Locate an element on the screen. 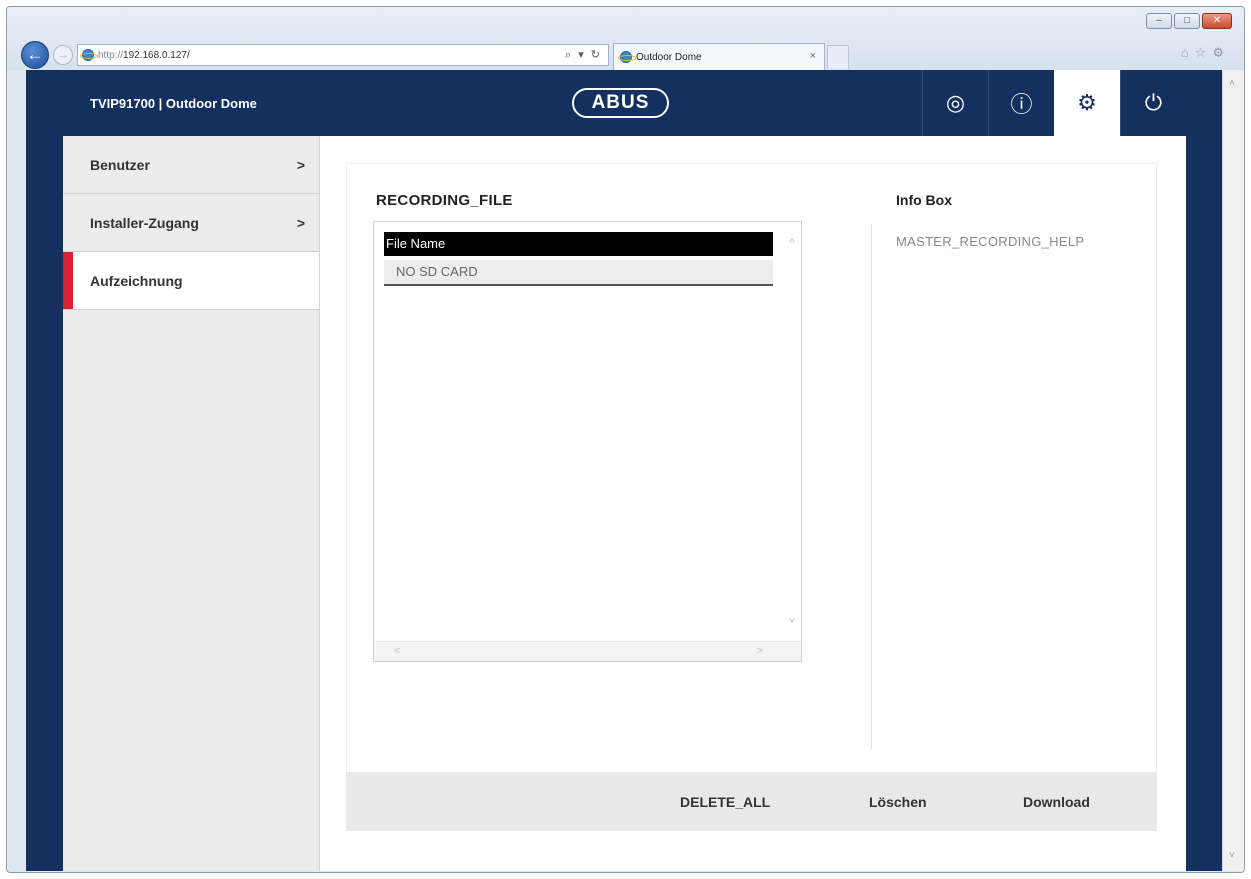 The width and height of the screenshot is (1251, 879). device-title: TVIP91700 | Outdoor Dome is located at coordinates (173, 103).